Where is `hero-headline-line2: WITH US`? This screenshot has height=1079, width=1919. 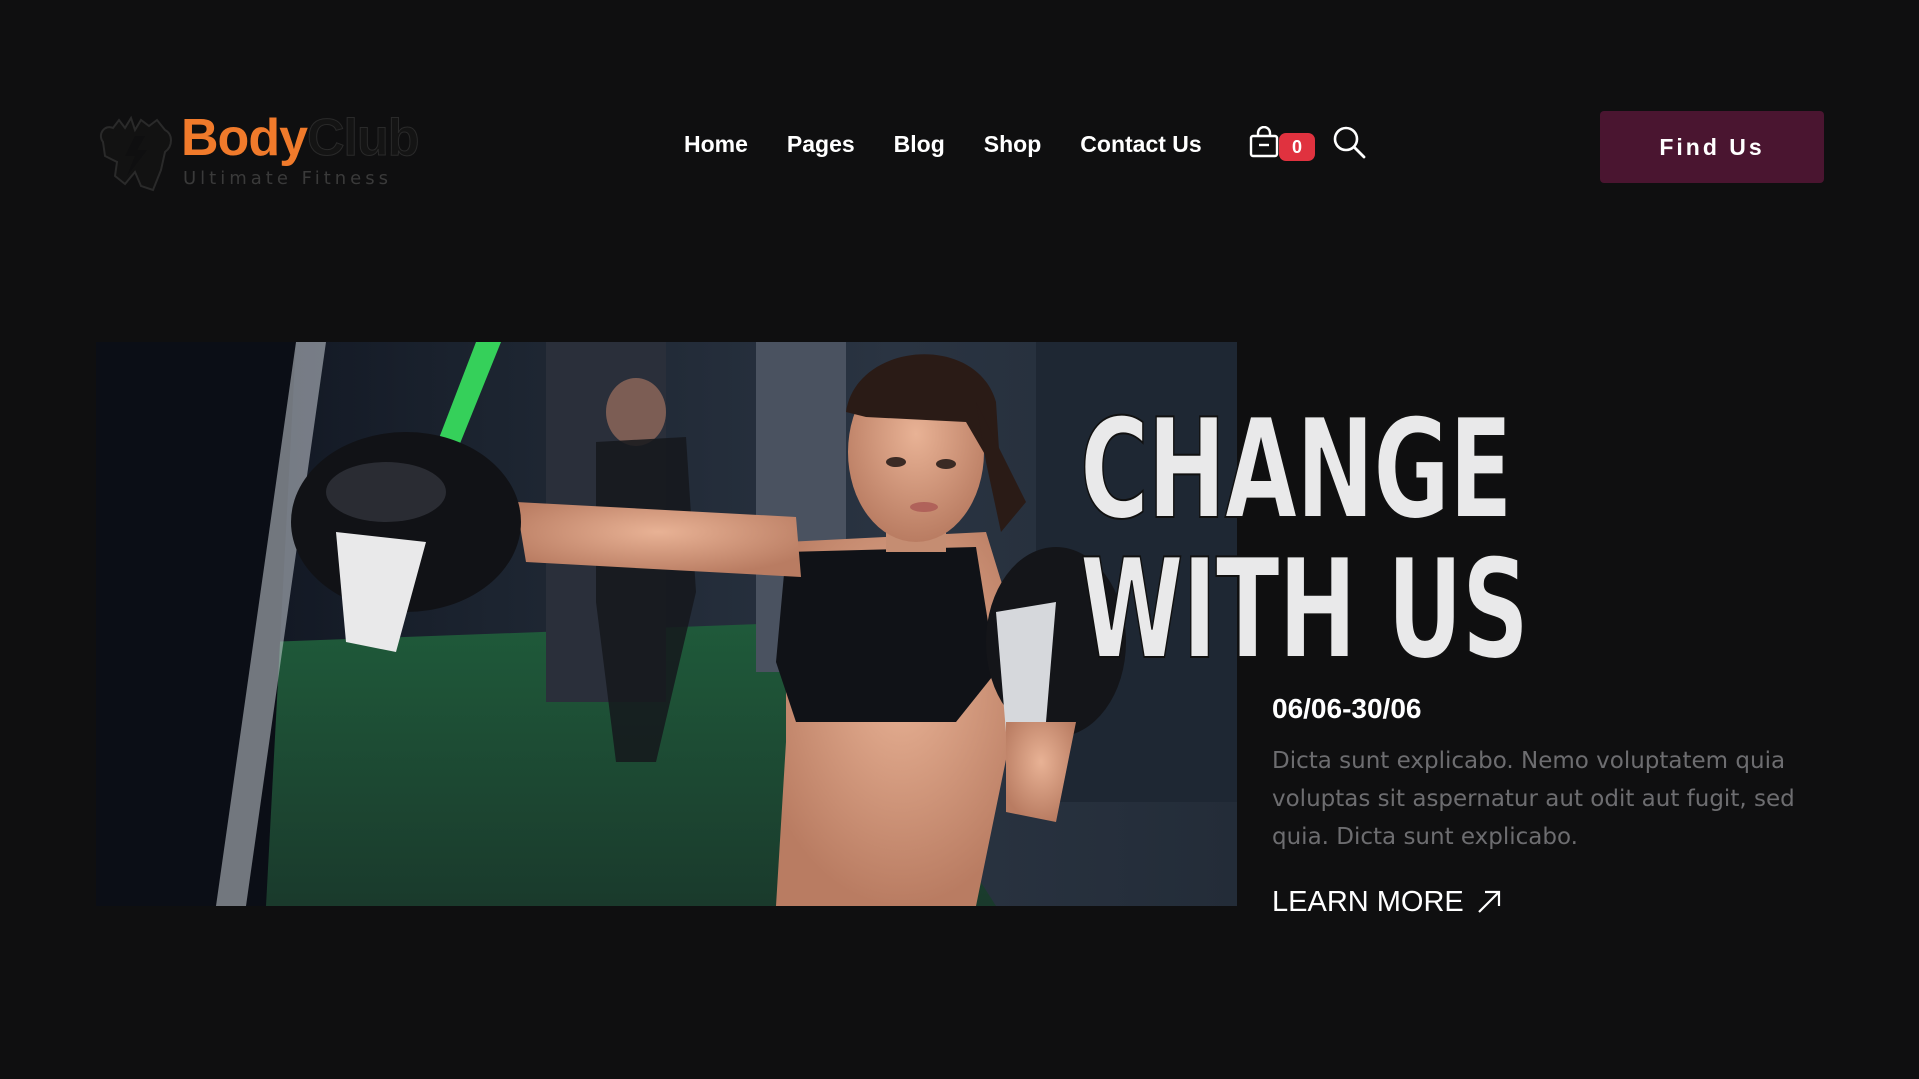 hero-headline-line2: WITH US is located at coordinates (1304, 609).